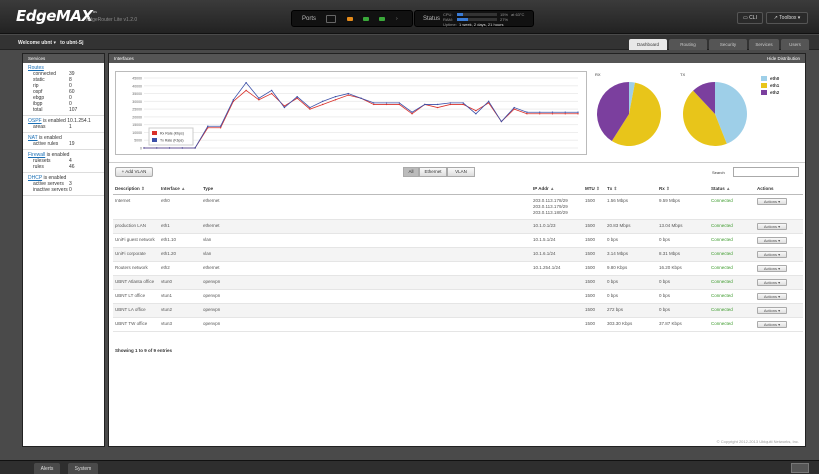 Image resolution: width=819 pixels, height=474 pixels. Describe the element at coordinates (411, 172) in the screenshot. I see `filter-all: All` at that location.